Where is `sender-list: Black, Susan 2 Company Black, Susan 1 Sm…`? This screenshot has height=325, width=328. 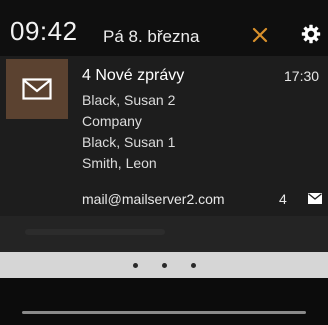
sender-list: Black, Susan 2 Company Black, Susan 1 Sm… is located at coordinates (128, 132).